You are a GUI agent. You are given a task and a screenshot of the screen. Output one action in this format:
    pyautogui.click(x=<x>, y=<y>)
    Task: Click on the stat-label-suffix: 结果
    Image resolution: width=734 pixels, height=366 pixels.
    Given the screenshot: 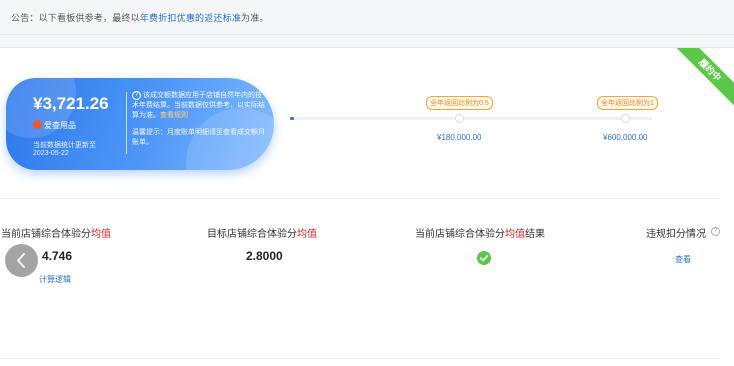 What is the action you would take?
    pyautogui.click(x=535, y=234)
    